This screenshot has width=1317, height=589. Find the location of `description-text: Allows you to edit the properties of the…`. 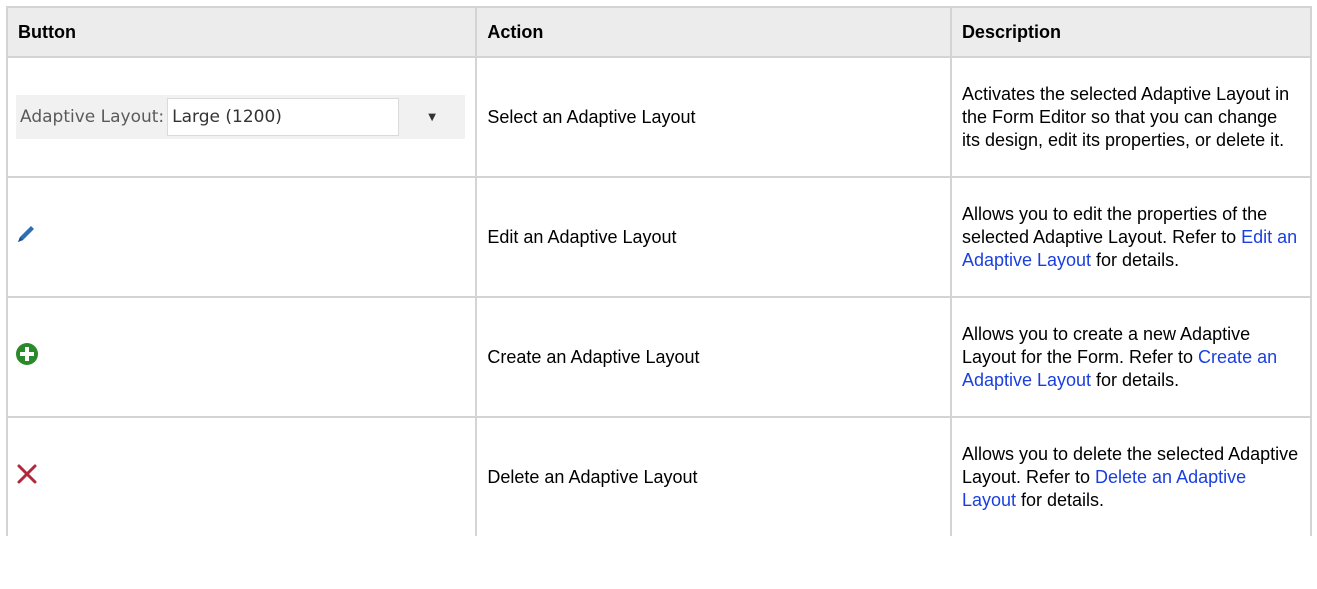

description-text: Allows you to edit the properties of the… is located at coordinates (1114, 225).